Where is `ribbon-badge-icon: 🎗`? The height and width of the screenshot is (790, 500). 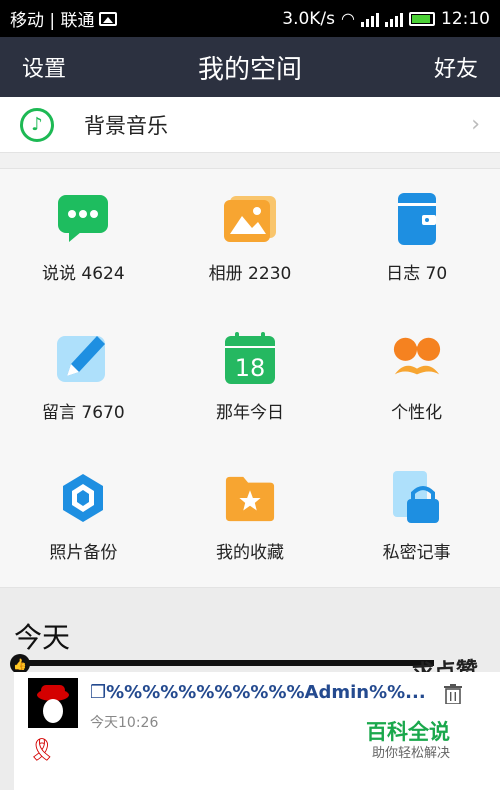 ribbon-badge-icon: 🎗 is located at coordinates (42, 750).